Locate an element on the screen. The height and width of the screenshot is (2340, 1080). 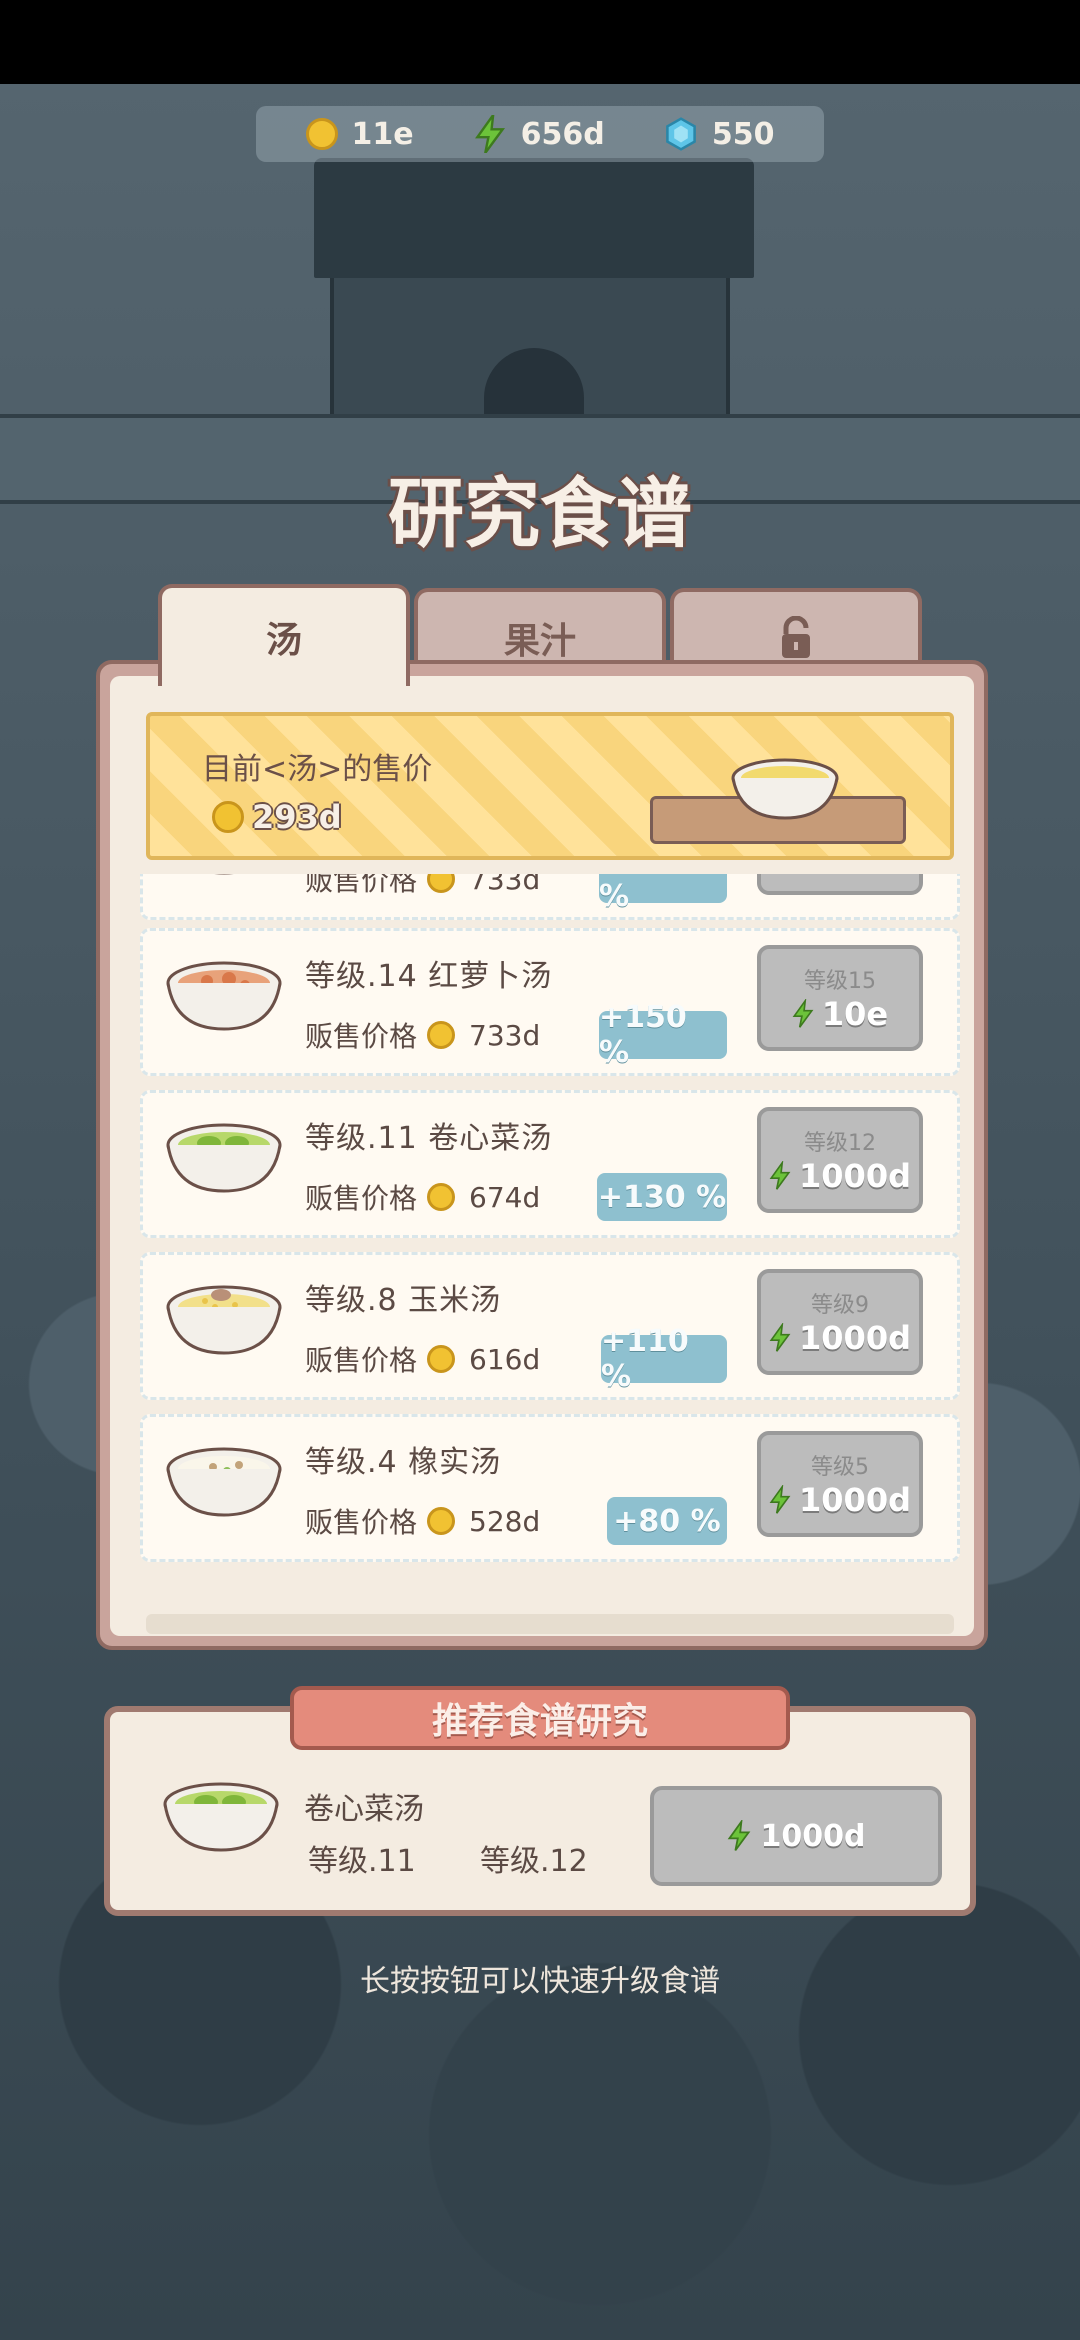
status-bar is located at coordinates (540, 42).